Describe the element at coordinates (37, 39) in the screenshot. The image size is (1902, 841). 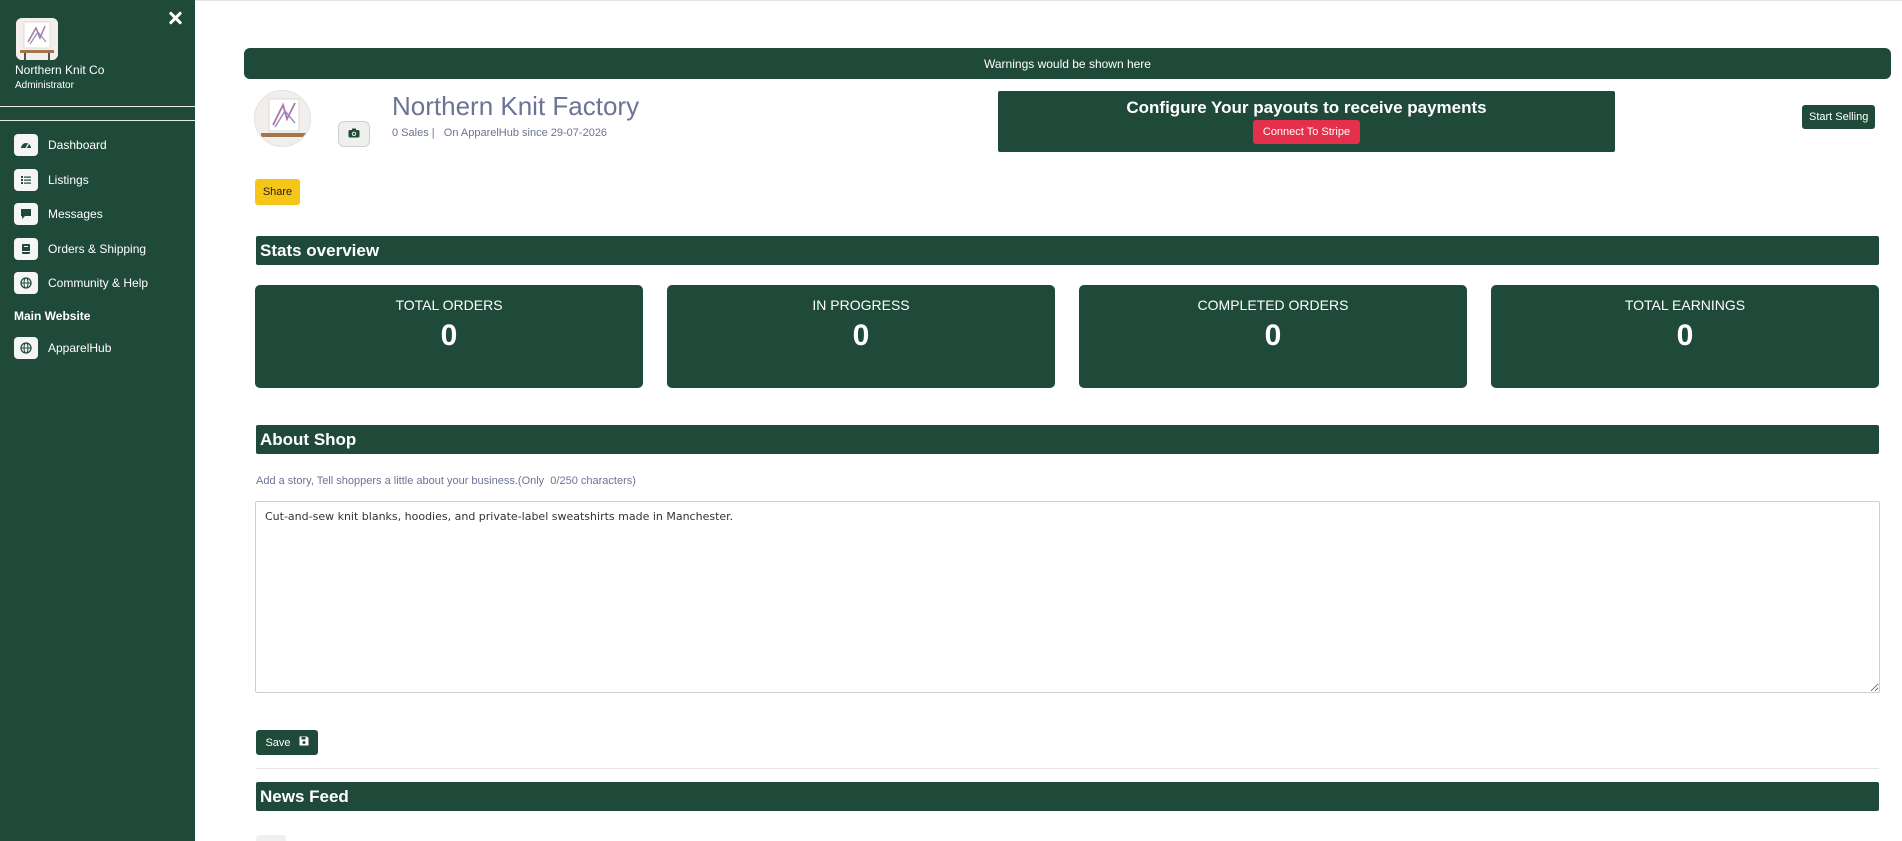
I see `avatar` at that location.